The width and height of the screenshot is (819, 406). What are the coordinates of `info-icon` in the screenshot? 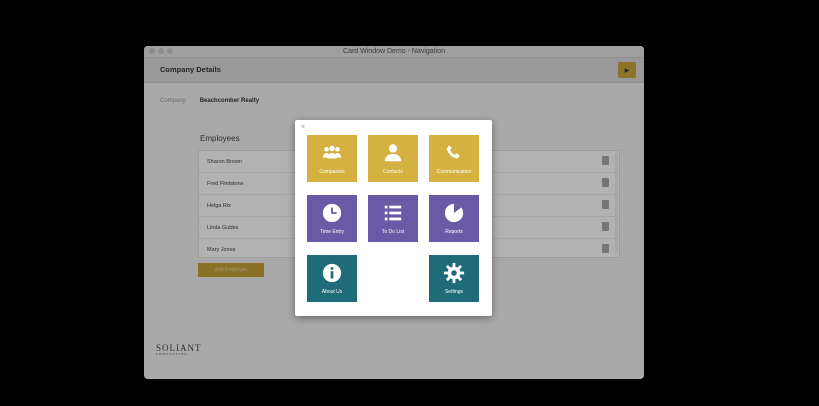 It's located at (332, 273).